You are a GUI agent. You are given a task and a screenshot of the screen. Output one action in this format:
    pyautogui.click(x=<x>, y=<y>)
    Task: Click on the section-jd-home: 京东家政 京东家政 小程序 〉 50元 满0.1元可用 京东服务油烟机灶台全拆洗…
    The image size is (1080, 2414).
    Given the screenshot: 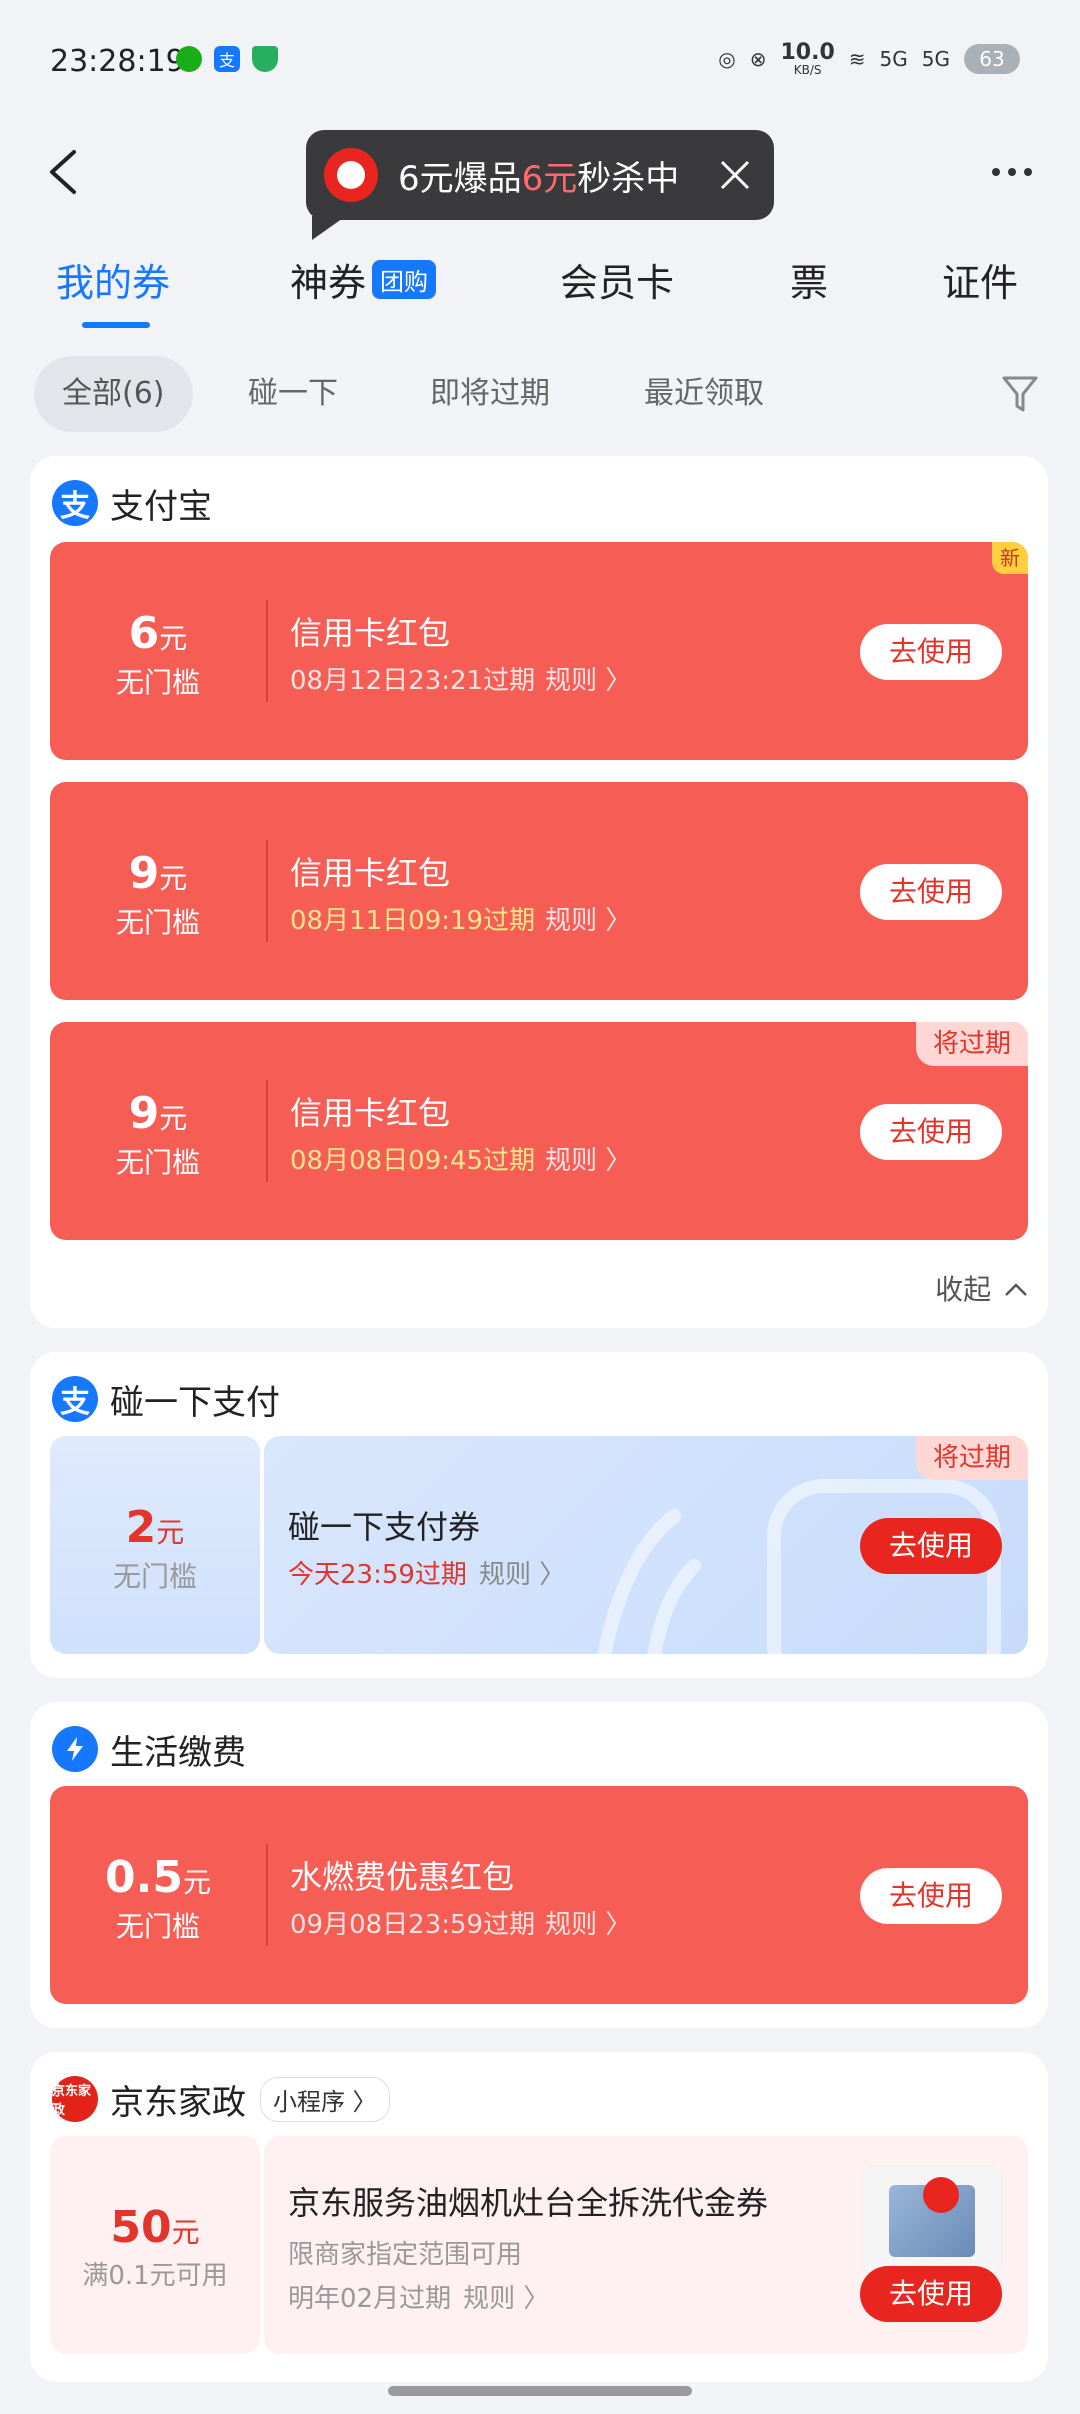 What is the action you would take?
    pyautogui.click(x=539, y=2217)
    